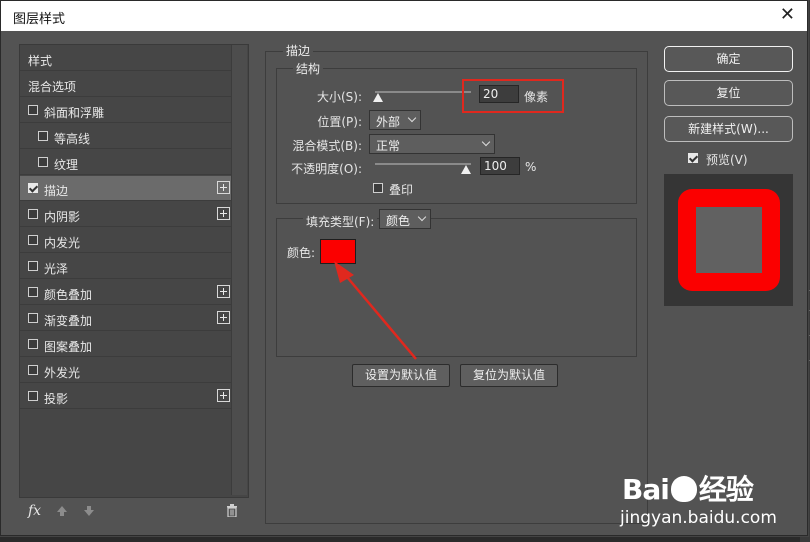 This screenshot has height=542, width=810. What do you see at coordinates (62, 373) in the screenshot?
I see `style-item-label: 外发光` at bounding box center [62, 373].